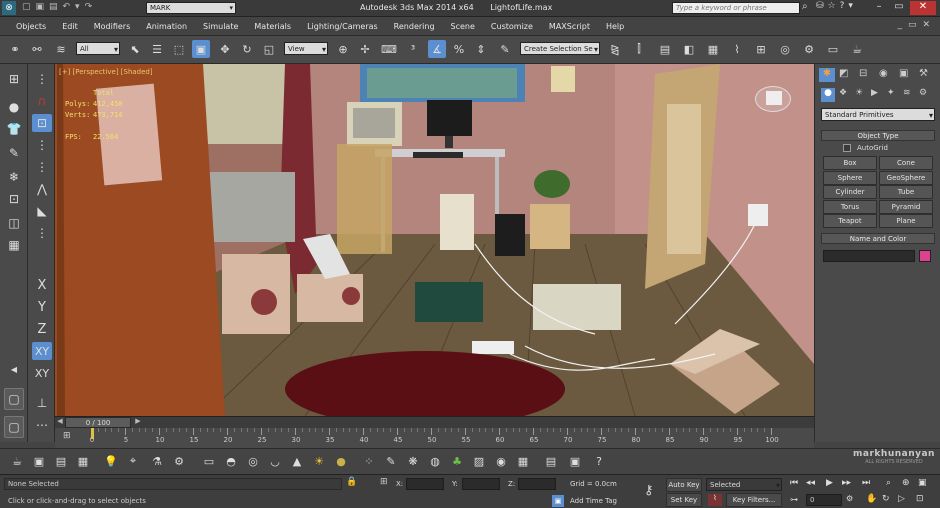 Image resolution: width=940 pixels, height=508 pixels. I want to click on physics-icon: ⚗, so click(157, 461).